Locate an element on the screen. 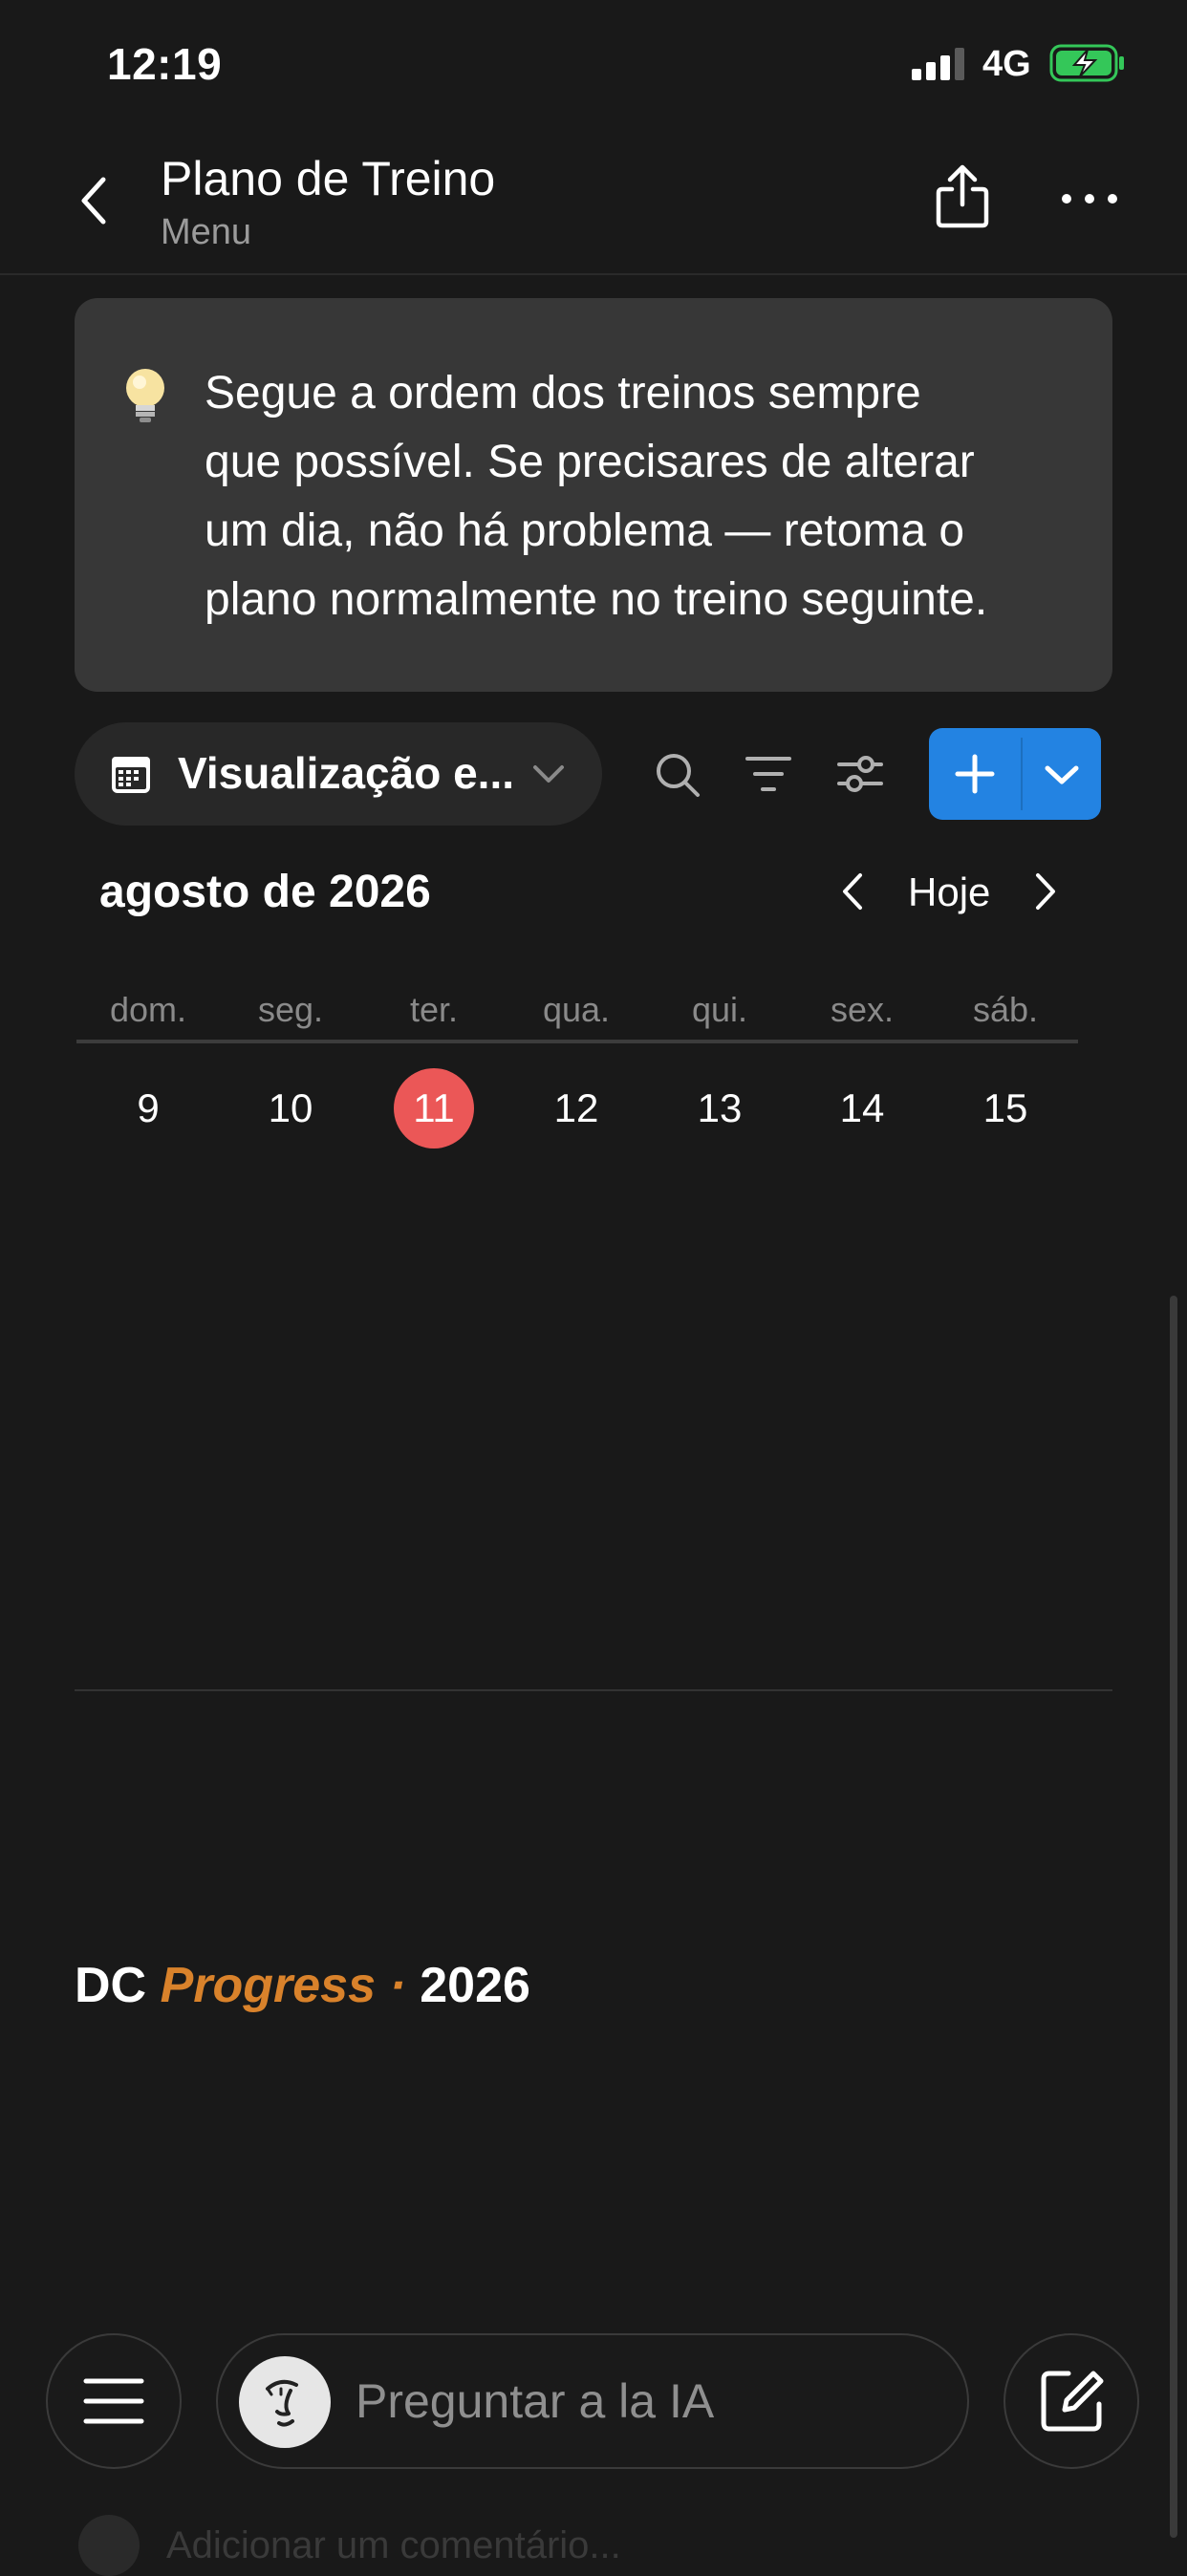  previous-week-button is located at coordinates (853, 891).